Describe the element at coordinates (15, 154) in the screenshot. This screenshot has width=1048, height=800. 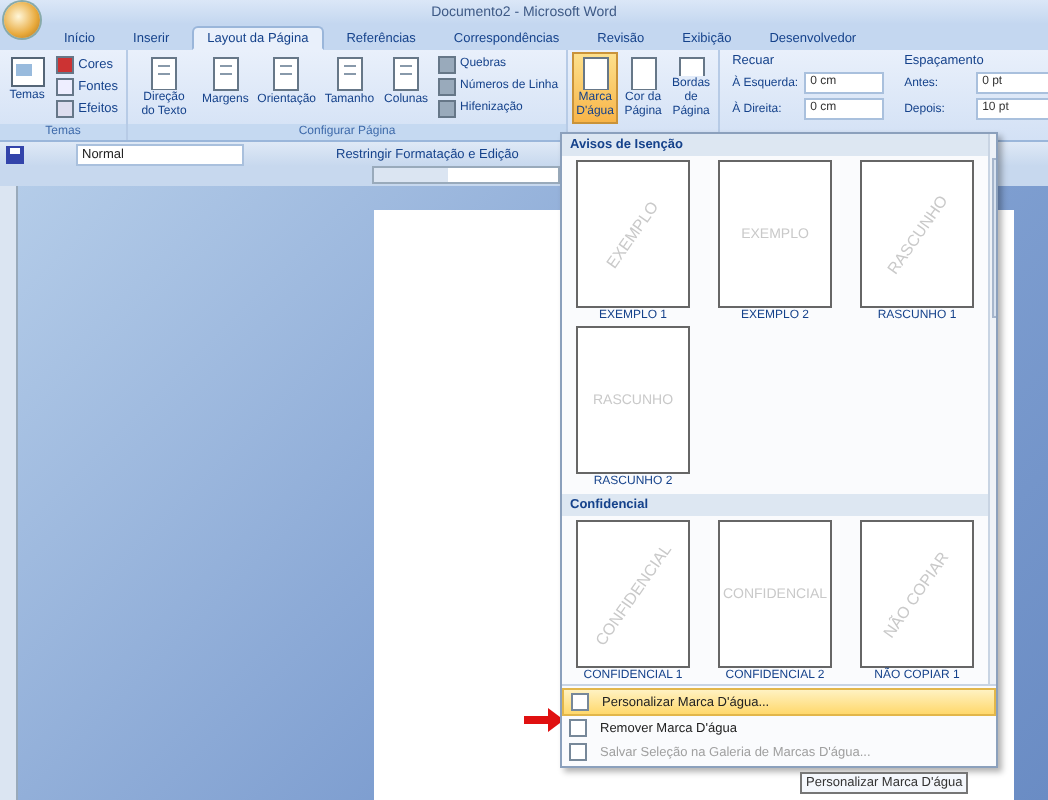
I see `save-icon` at that location.